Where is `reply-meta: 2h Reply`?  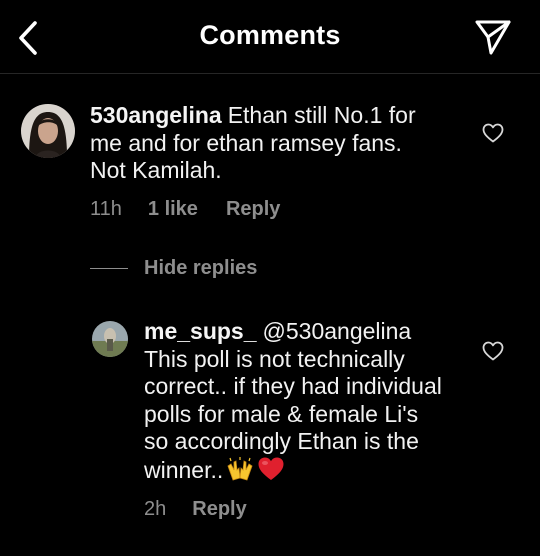
reply-meta: 2h Reply is located at coordinates (195, 509).